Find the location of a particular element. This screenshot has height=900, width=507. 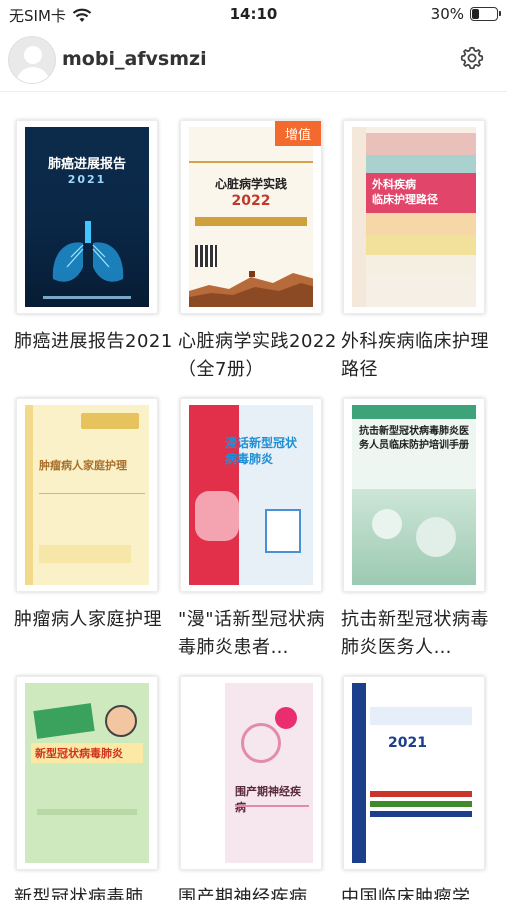

book-cover: 肺癌进展报告 2021 is located at coordinates (87, 217).